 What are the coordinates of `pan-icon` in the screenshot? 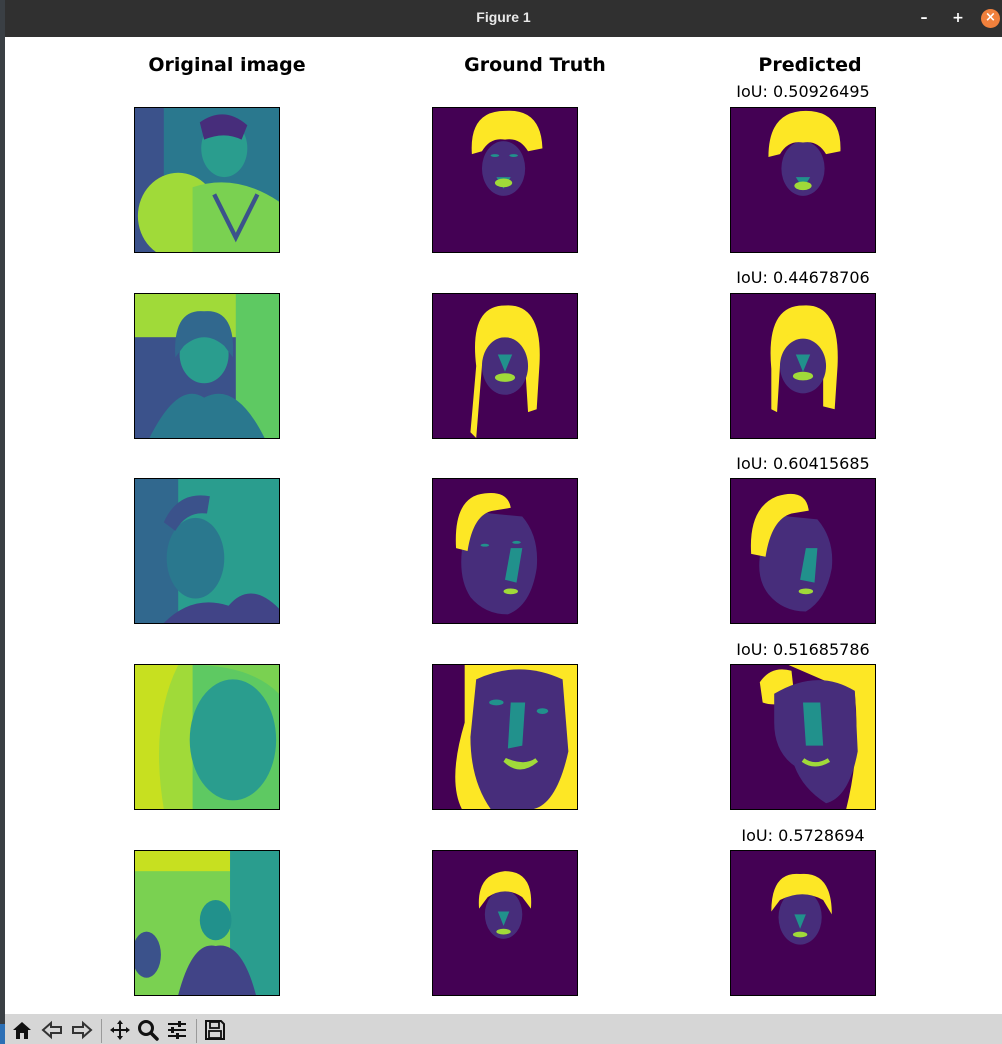 It's located at (120, 1030).